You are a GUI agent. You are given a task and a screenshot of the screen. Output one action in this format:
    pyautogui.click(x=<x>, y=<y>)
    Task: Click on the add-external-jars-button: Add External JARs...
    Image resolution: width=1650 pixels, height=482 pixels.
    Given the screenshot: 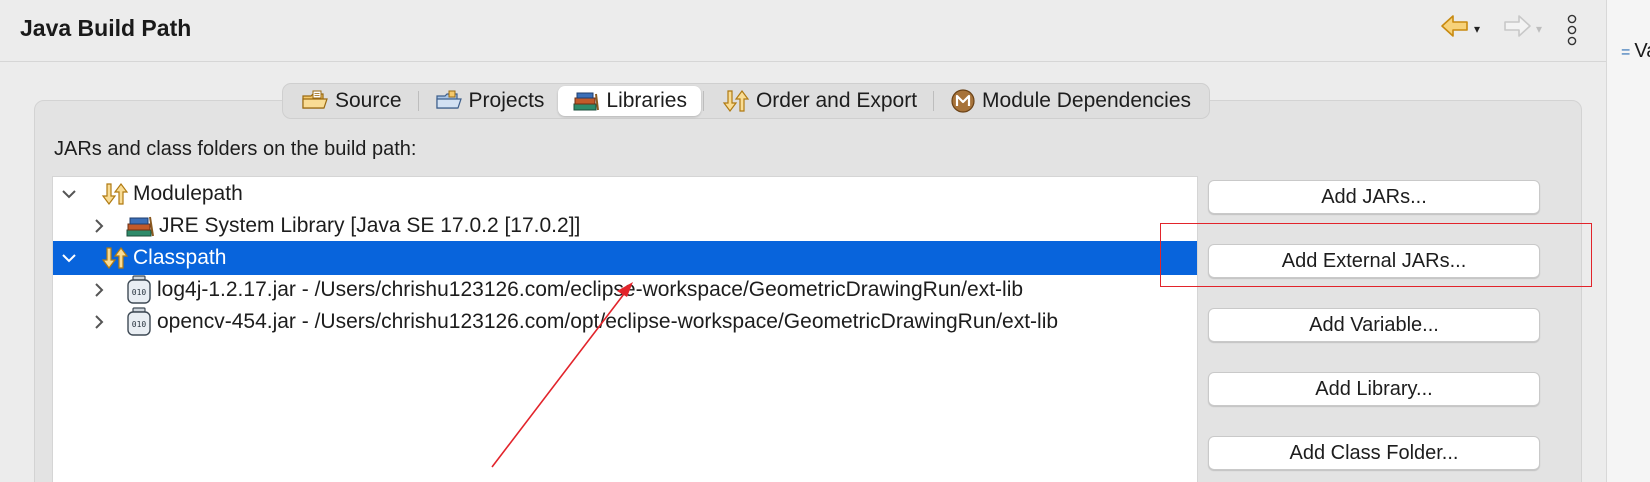 What is the action you would take?
    pyautogui.click(x=1374, y=261)
    